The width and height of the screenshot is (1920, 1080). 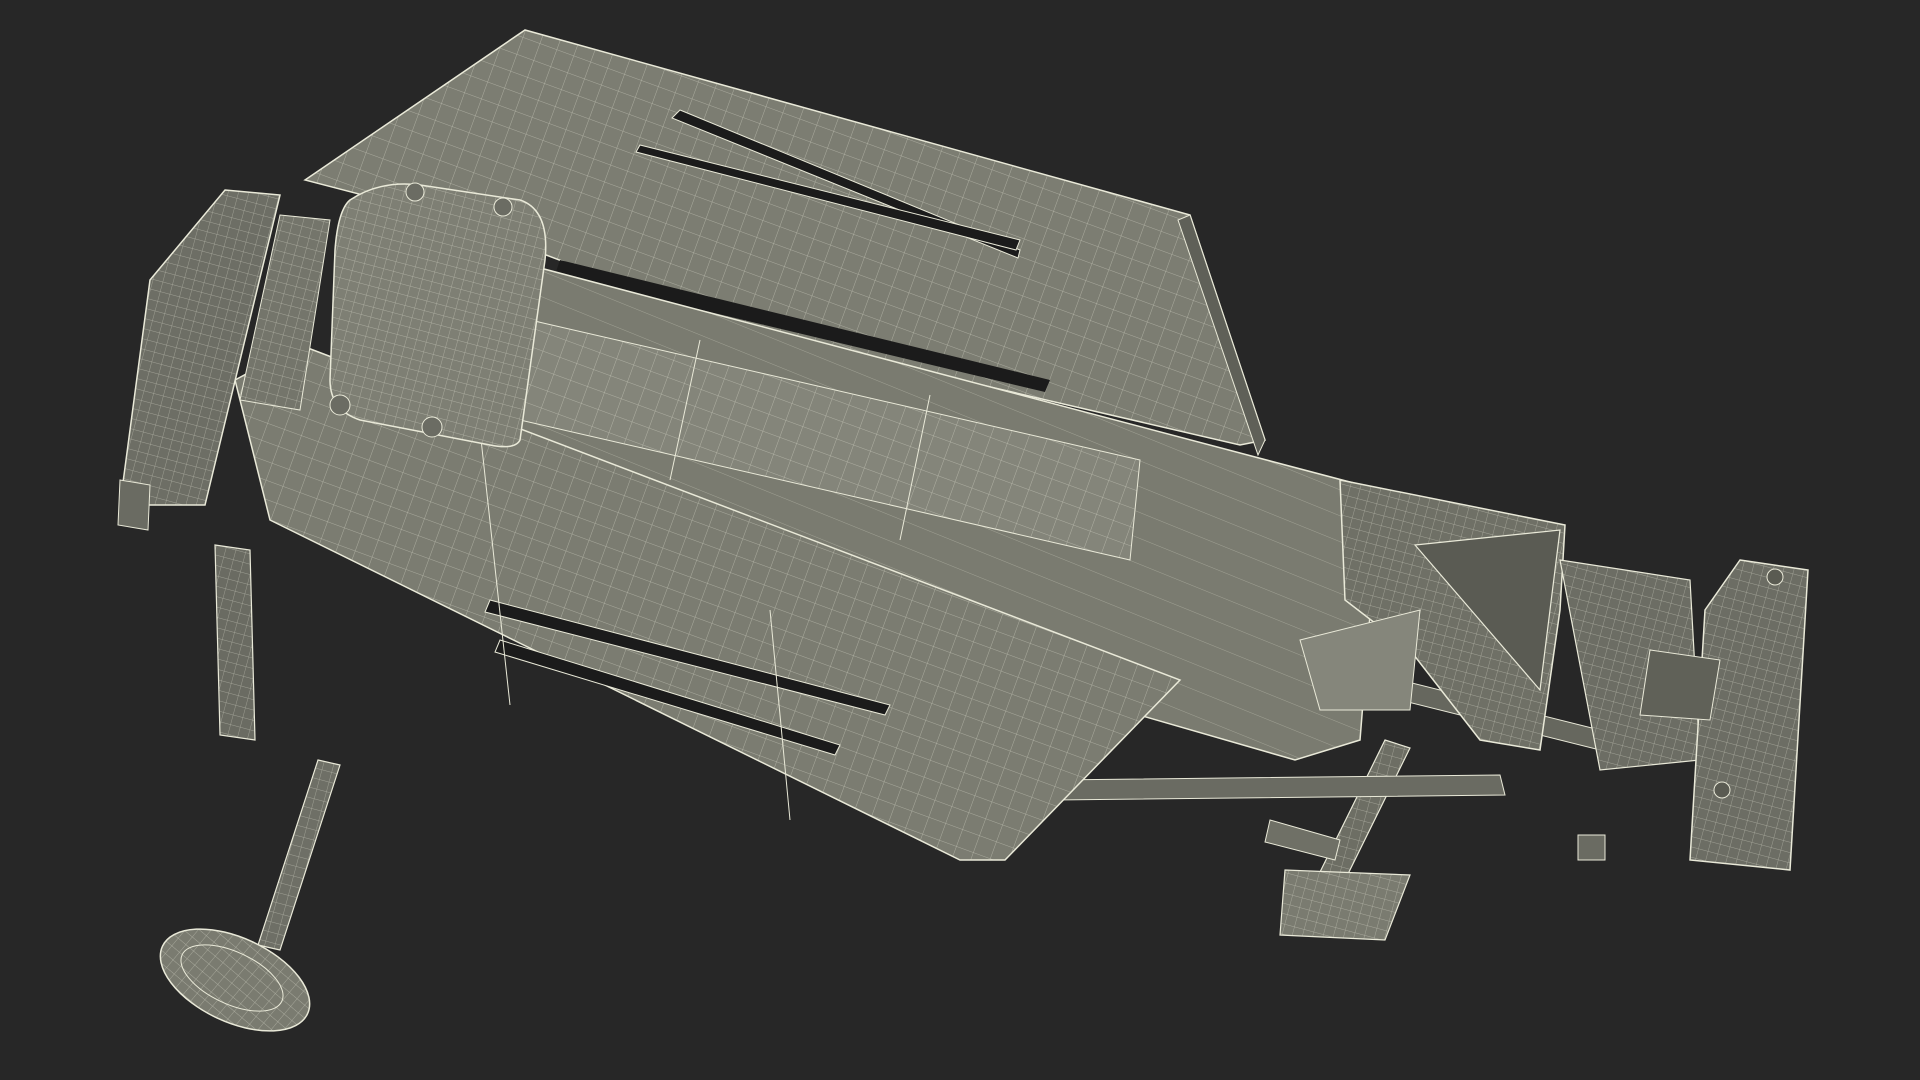 What do you see at coordinates (235, 980) in the screenshot?
I see `wheel` at bounding box center [235, 980].